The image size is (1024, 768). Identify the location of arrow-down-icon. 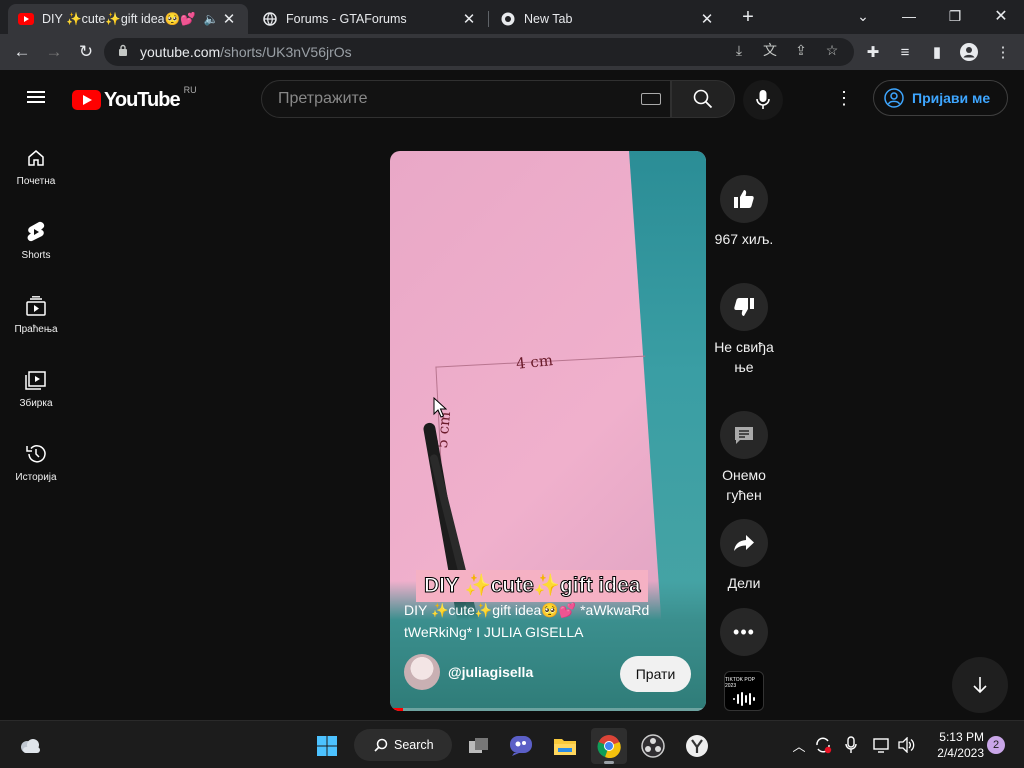
(980, 685).